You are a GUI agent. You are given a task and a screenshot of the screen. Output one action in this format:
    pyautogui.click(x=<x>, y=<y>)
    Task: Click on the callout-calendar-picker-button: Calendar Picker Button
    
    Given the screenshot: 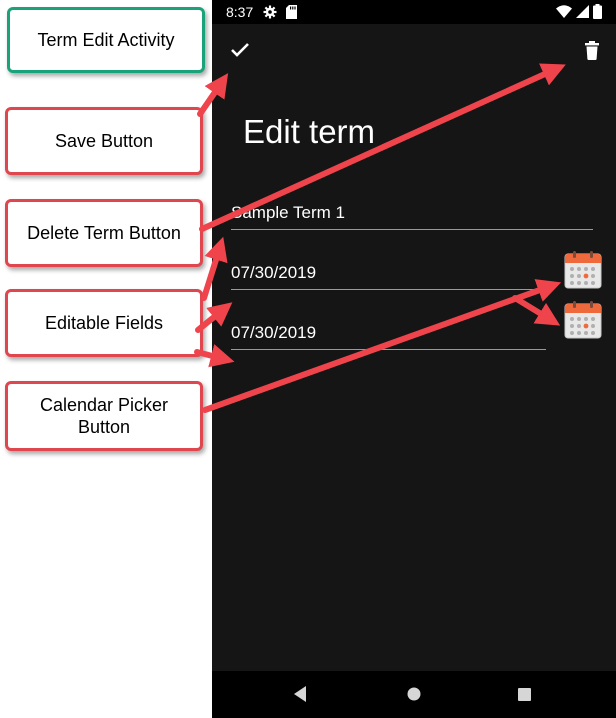 What is the action you would take?
    pyautogui.click(x=104, y=416)
    